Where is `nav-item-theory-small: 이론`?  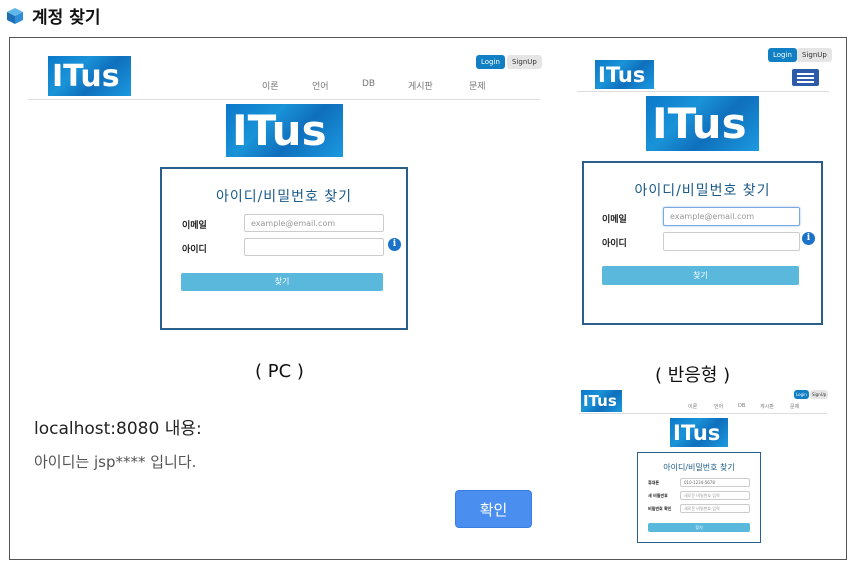 nav-item-theory-small: 이론 is located at coordinates (701, 406).